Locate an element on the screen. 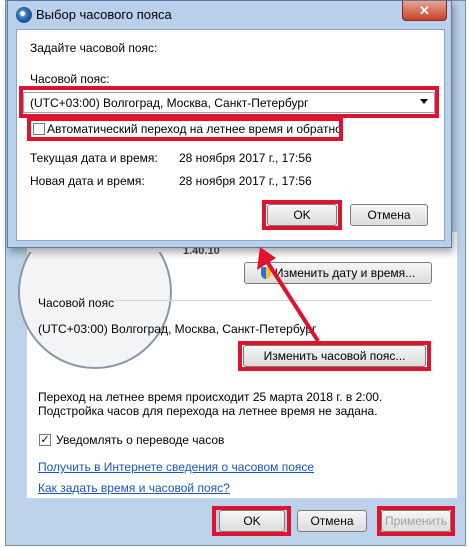  modal-cancel-label: Отмена is located at coordinates (389, 215).